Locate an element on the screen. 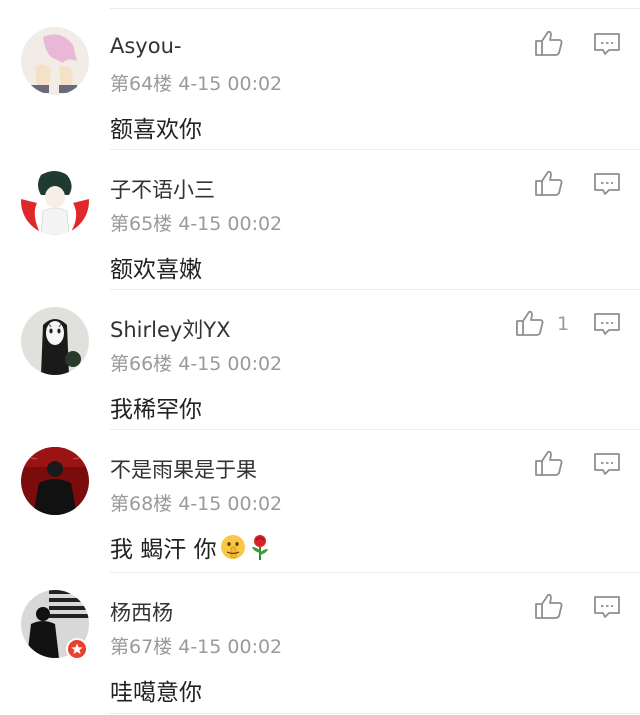 Image resolution: width=640 pixels, height=715 pixels. floor-number: 第68楼 is located at coordinates (141, 504).